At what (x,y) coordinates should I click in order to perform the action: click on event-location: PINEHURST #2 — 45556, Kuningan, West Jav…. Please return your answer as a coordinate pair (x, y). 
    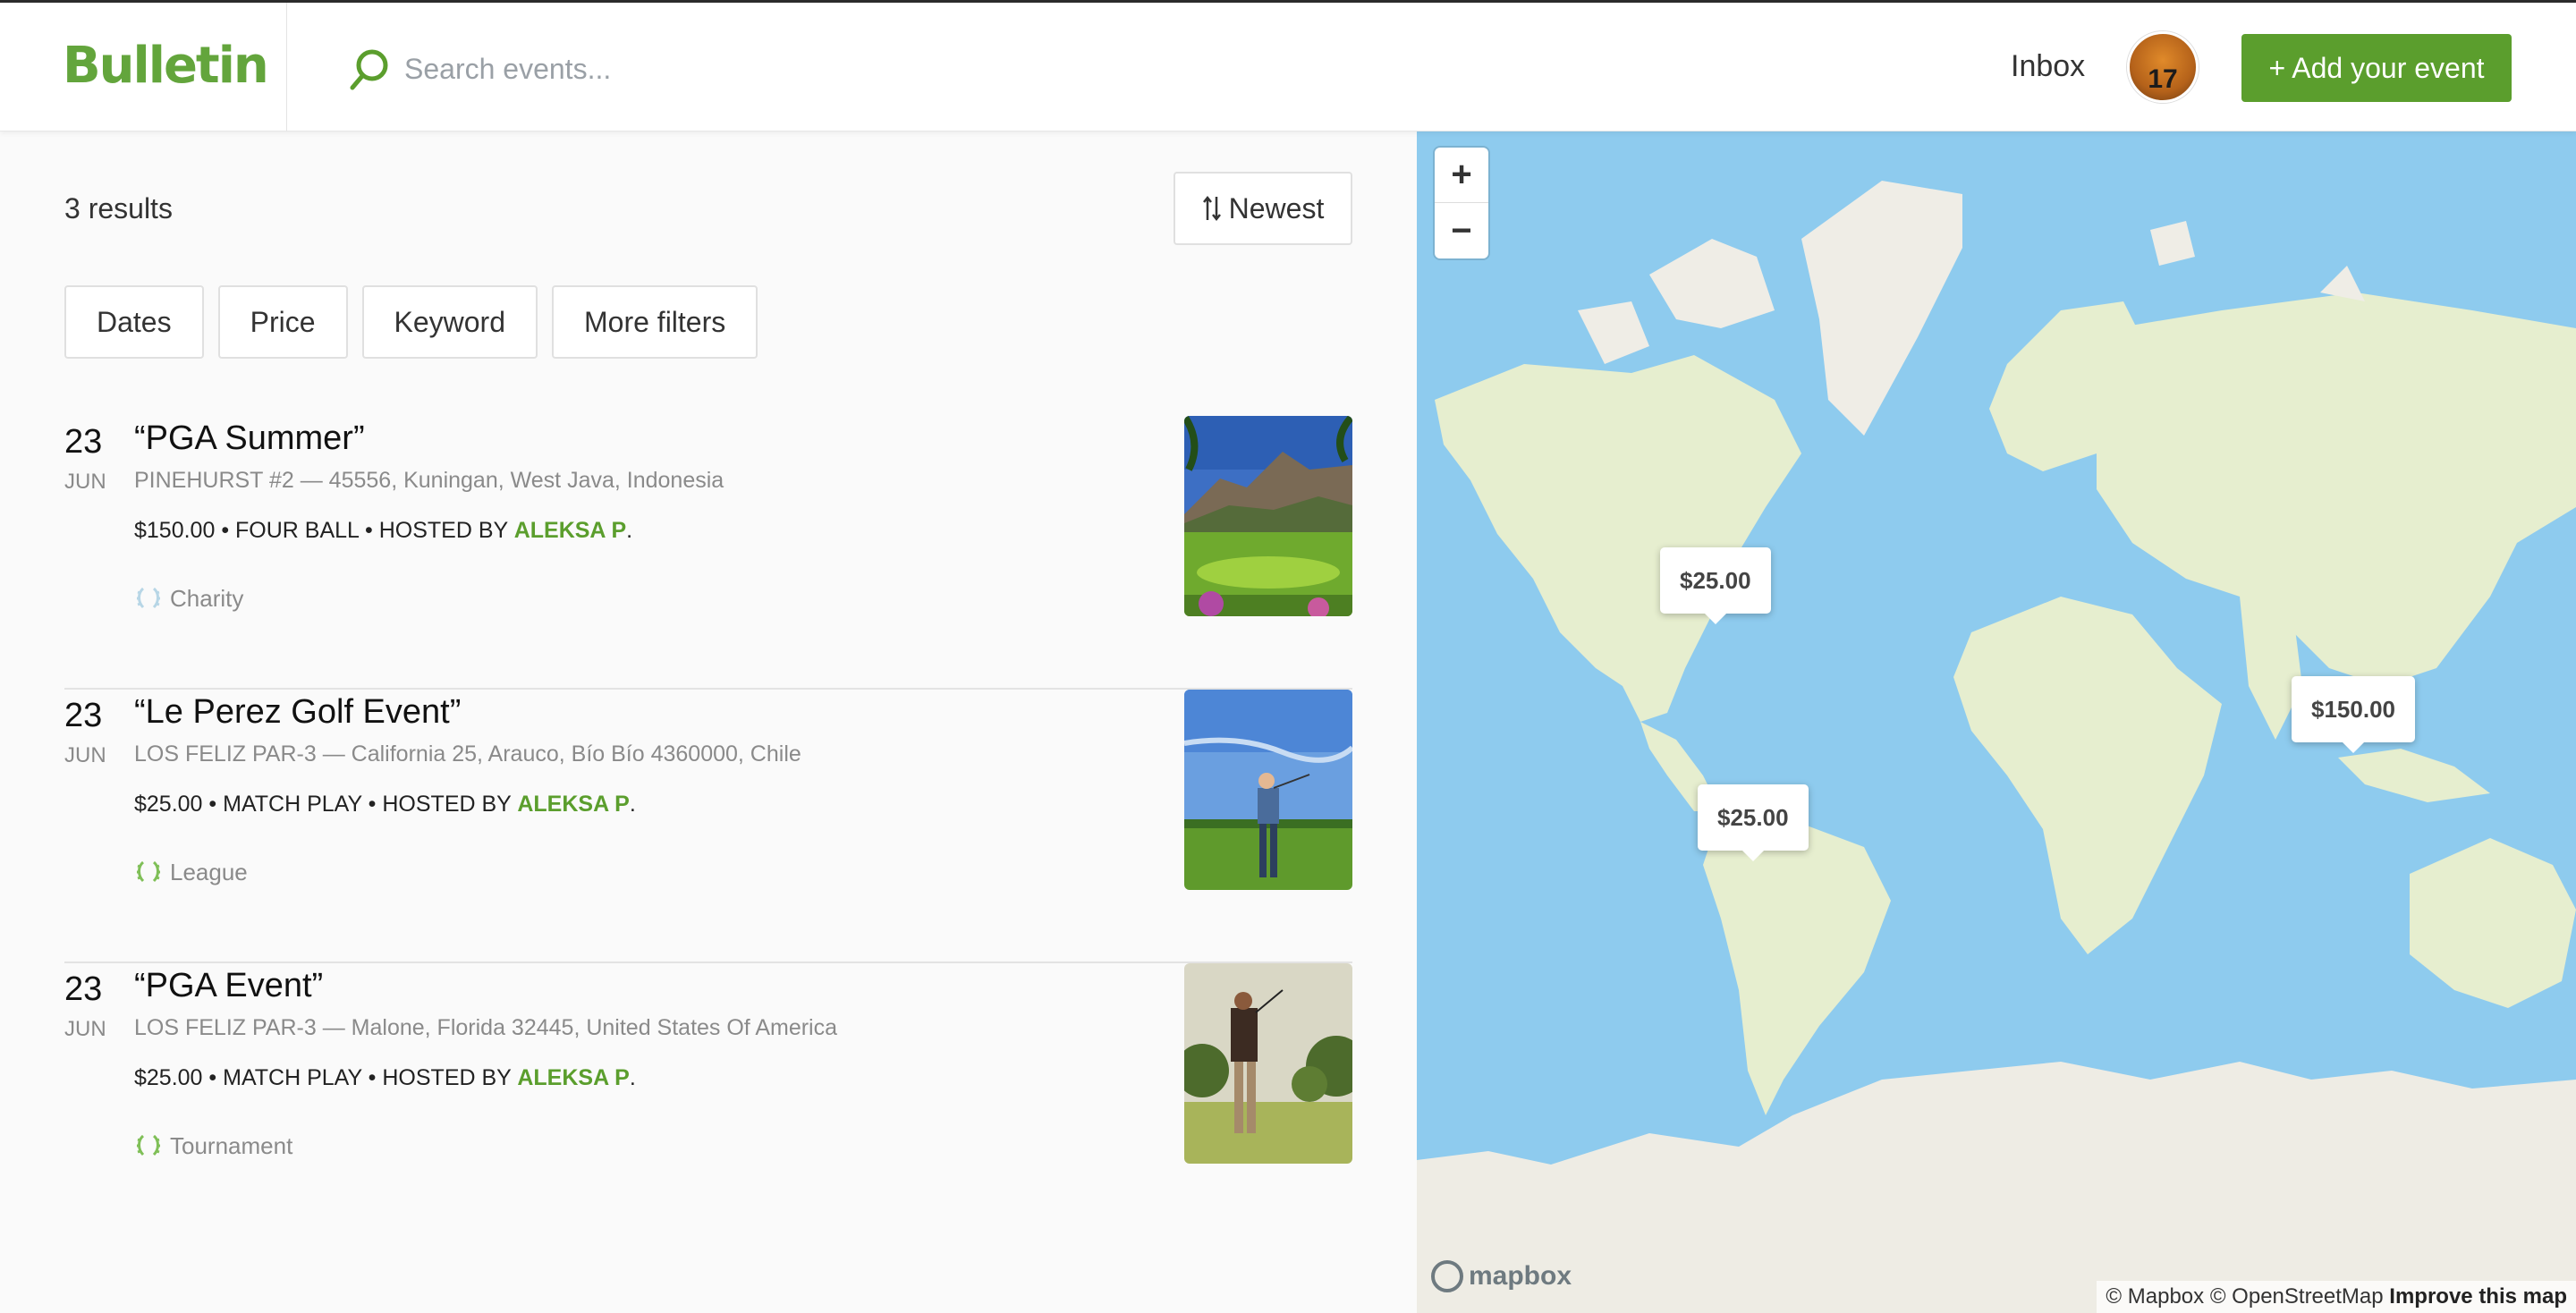
    Looking at the image, I should click on (429, 481).